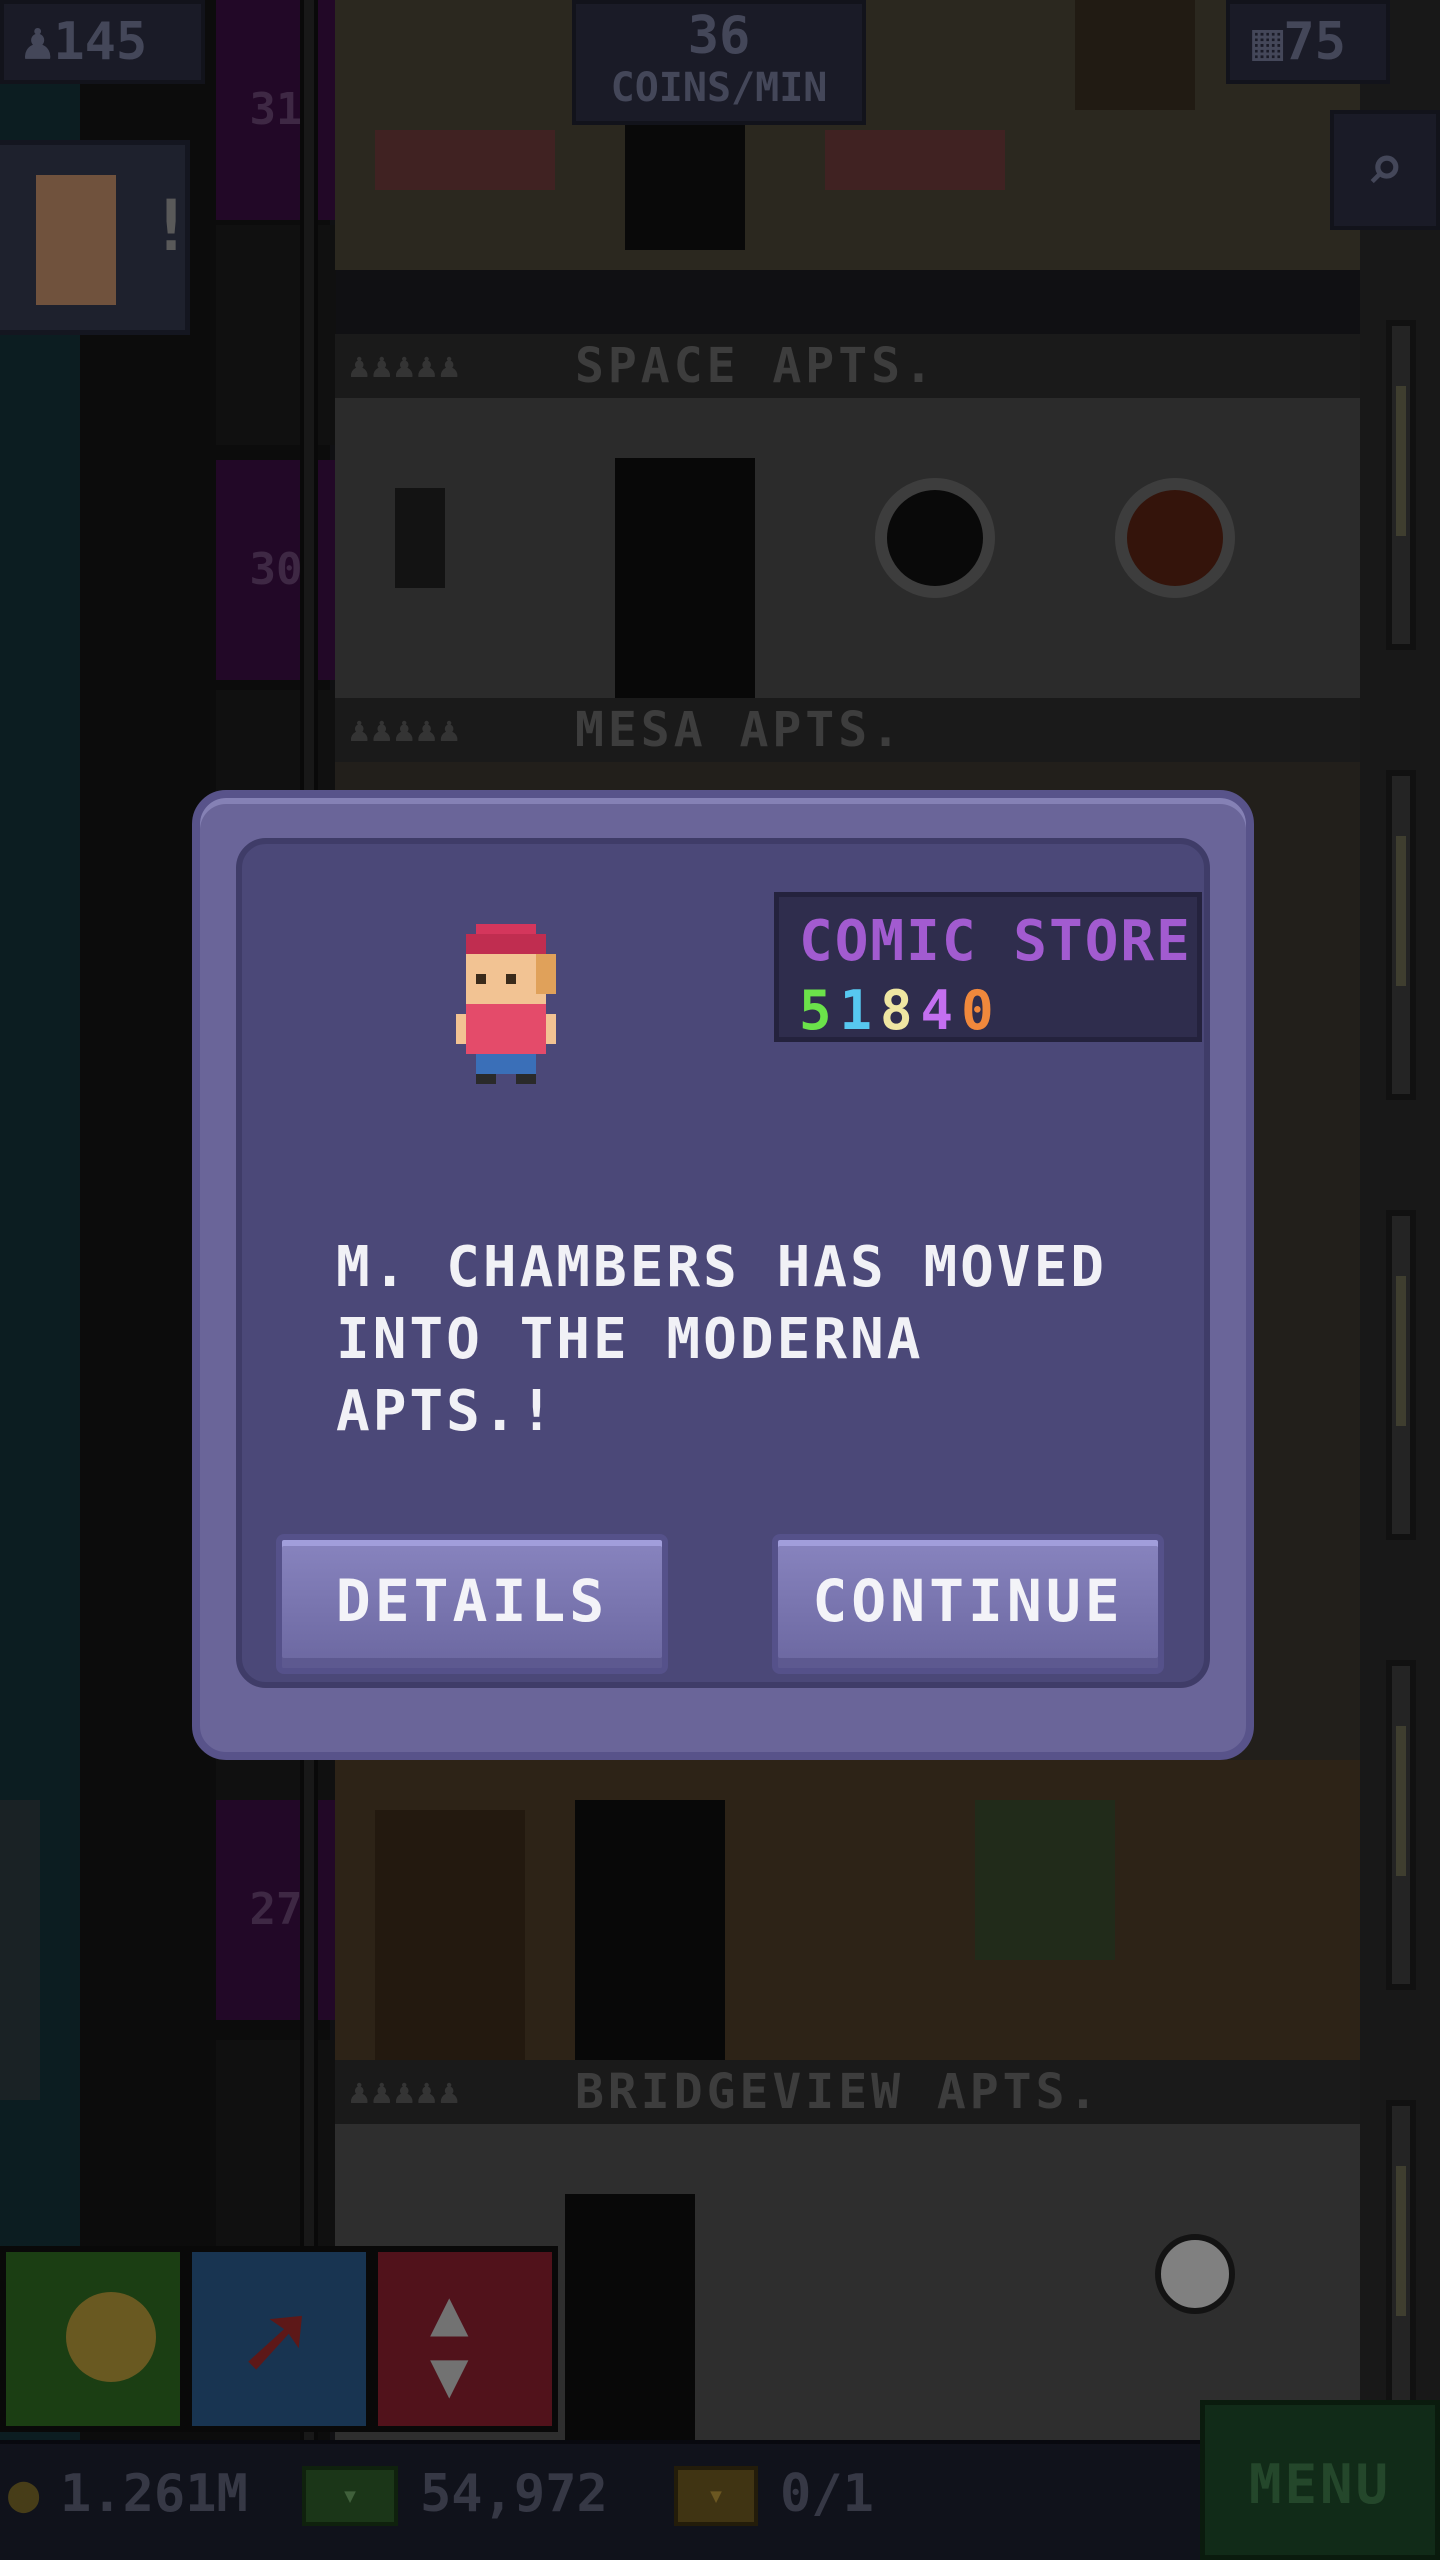 Image resolution: width=1440 pixels, height=2560 pixels. What do you see at coordinates (511, 1004) in the screenshot?
I see `resident-avatar` at bounding box center [511, 1004].